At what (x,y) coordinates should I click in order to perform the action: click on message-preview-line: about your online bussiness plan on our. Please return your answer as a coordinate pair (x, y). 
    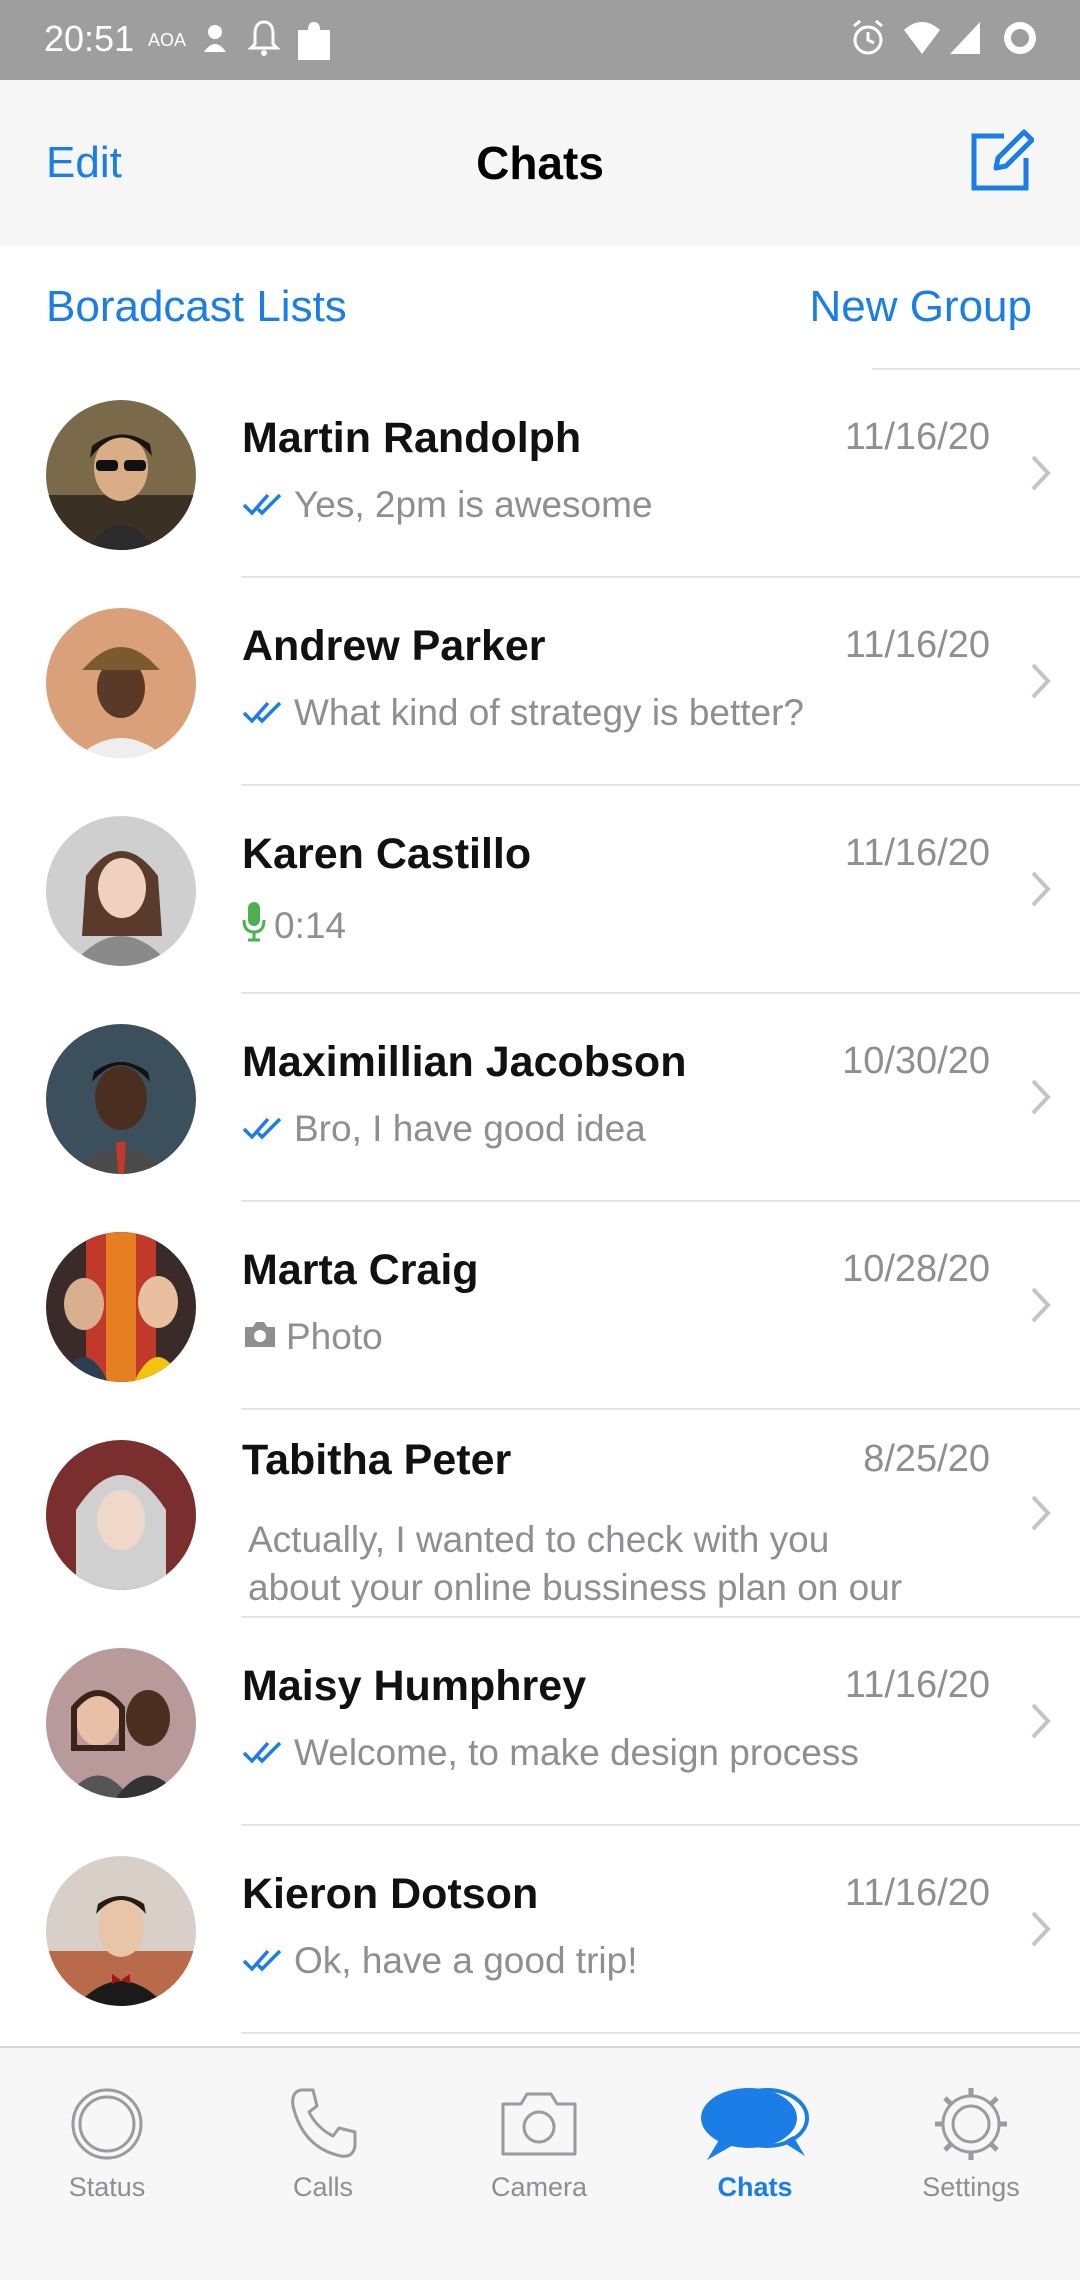
    Looking at the image, I should click on (575, 1587).